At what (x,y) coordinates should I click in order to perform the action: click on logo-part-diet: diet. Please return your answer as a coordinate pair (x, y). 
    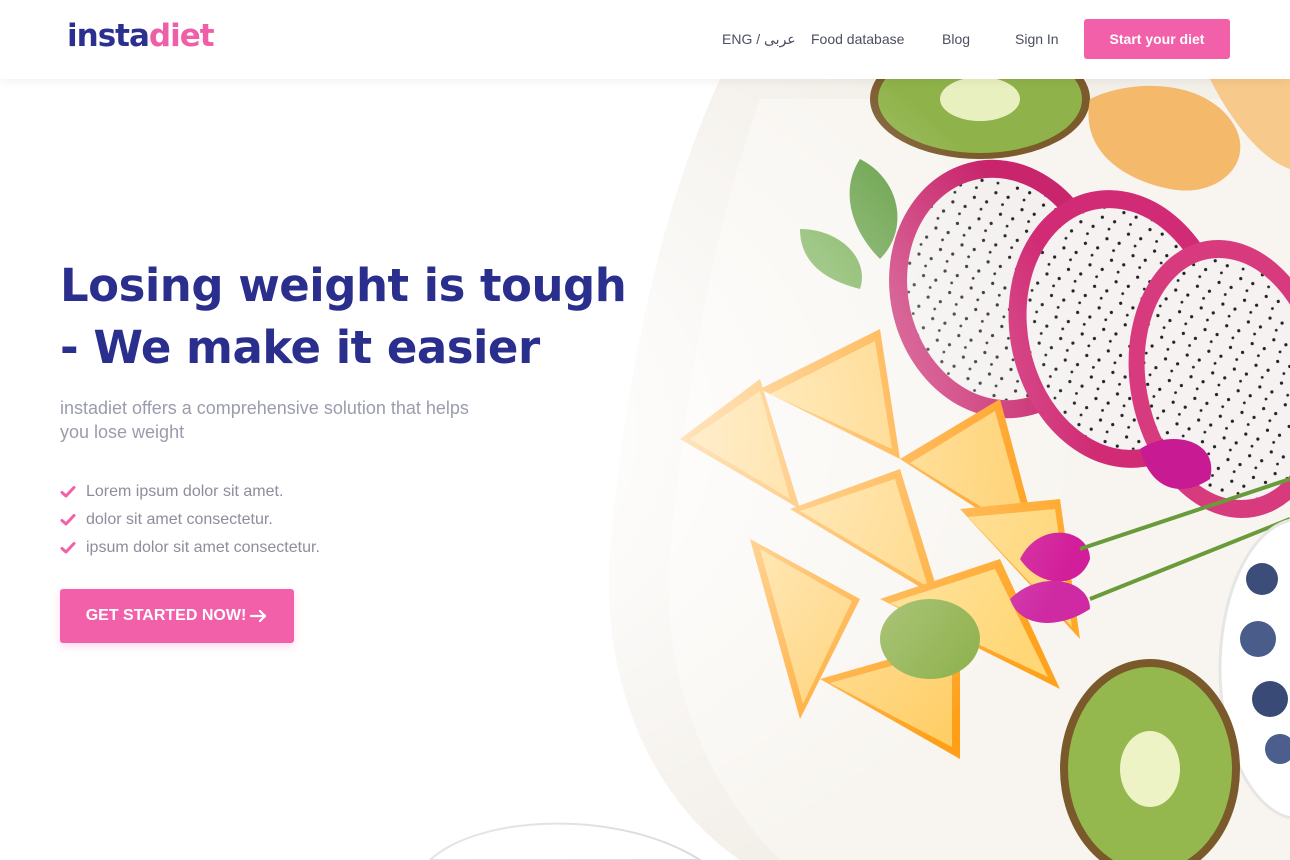
    Looking at the image, I should click on (181, 36).